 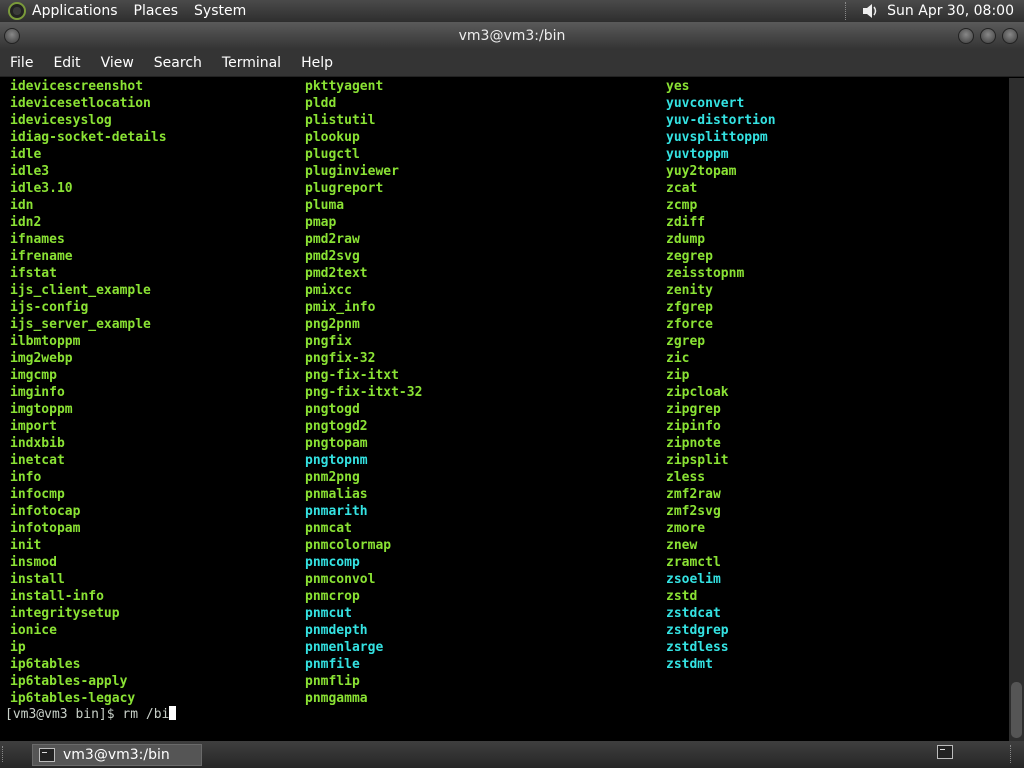 I want to click on listing-entry: zstd, so click(x=682, y=596).